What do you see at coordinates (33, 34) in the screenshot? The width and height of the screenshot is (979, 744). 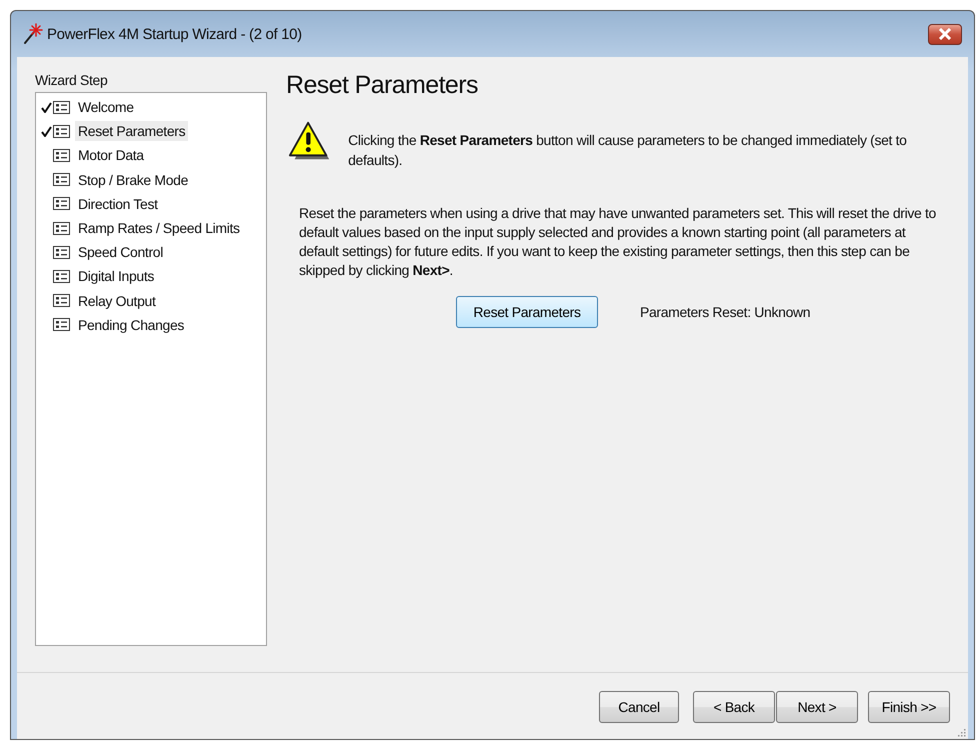 I see `wand-icon` at bounding box center [33, 34].